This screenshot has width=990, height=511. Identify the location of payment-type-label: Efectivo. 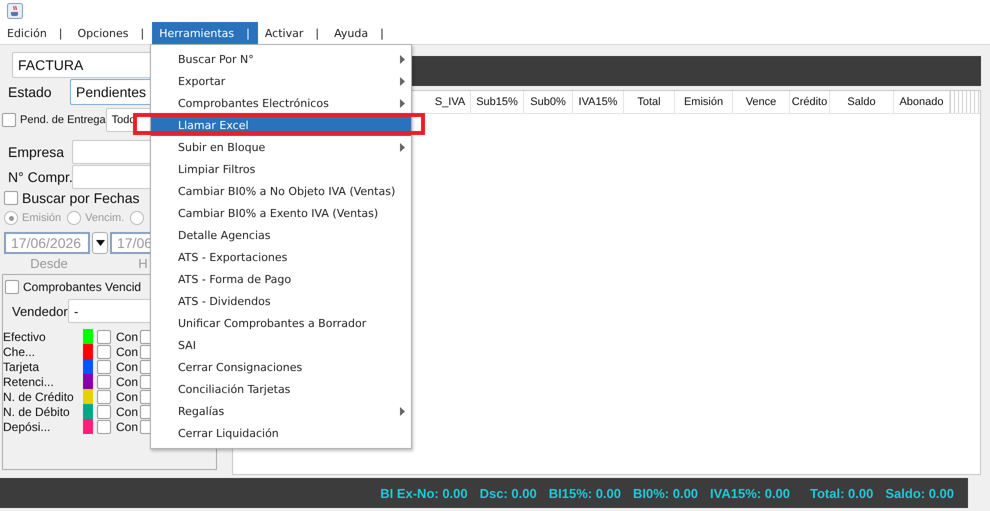
(25, 337).